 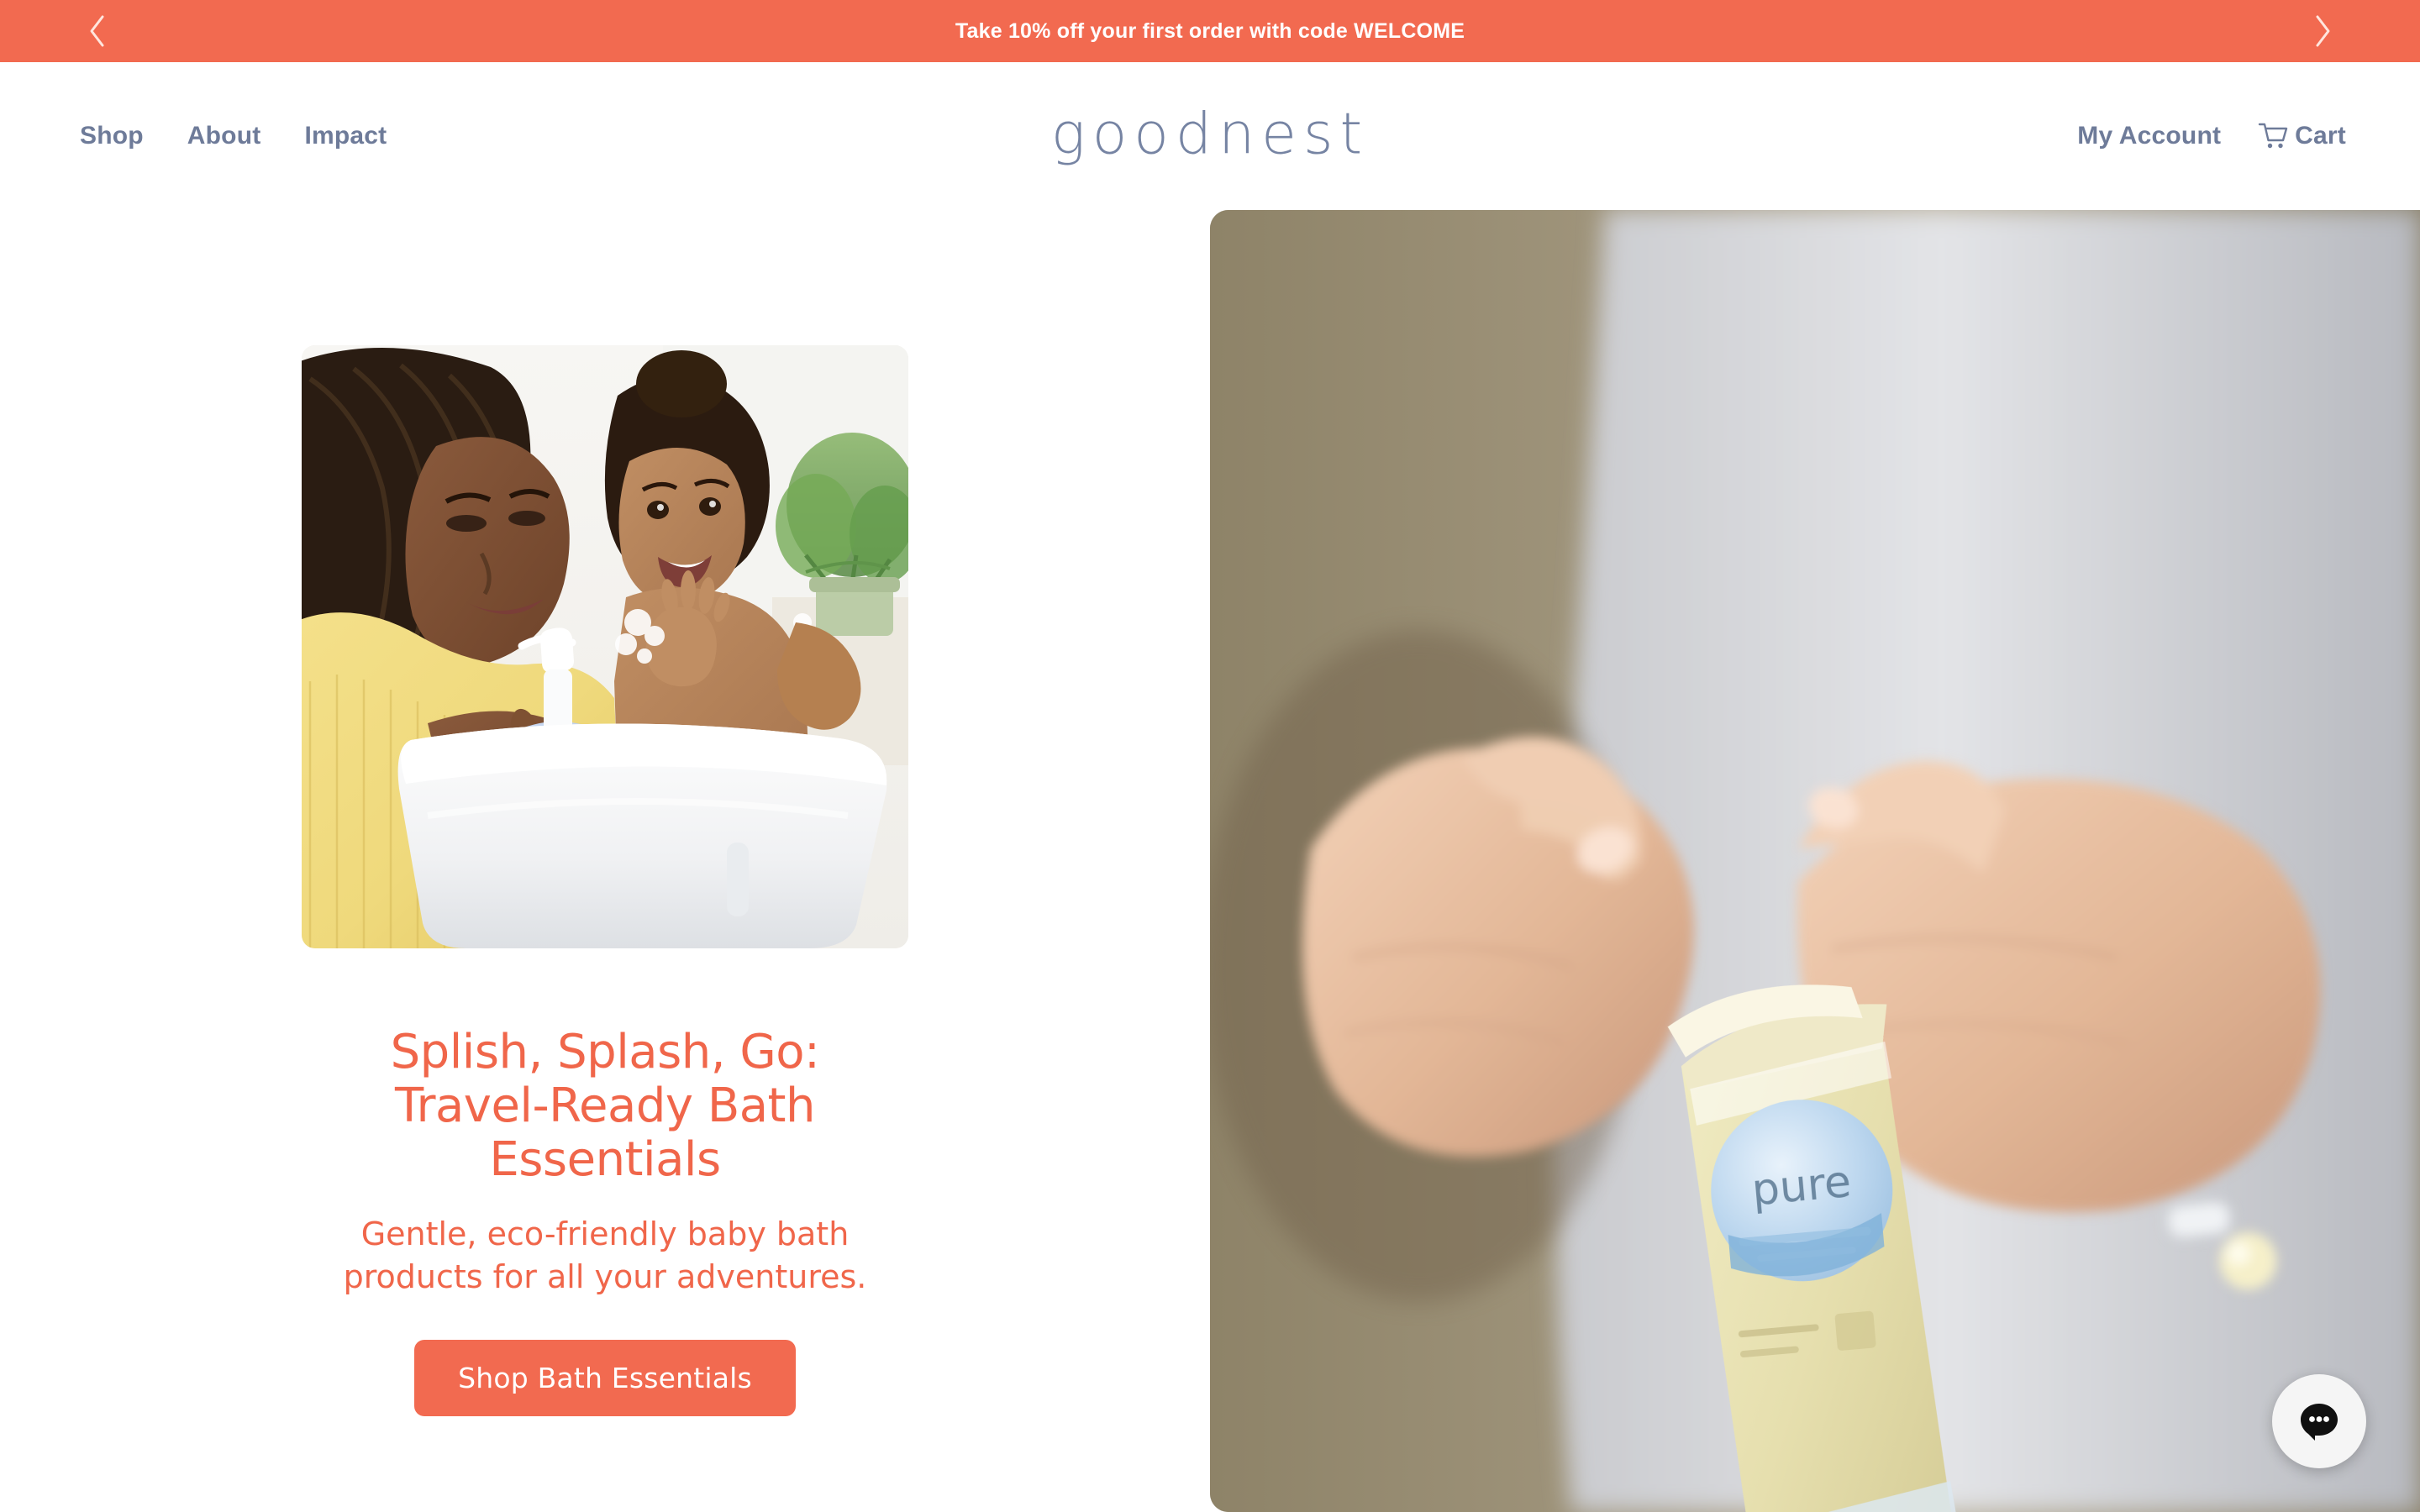 What do you see at coordinates (1801, 1186) in the screenshot?
I see `svg-text: pure` at bounding box center [1801, 1186].